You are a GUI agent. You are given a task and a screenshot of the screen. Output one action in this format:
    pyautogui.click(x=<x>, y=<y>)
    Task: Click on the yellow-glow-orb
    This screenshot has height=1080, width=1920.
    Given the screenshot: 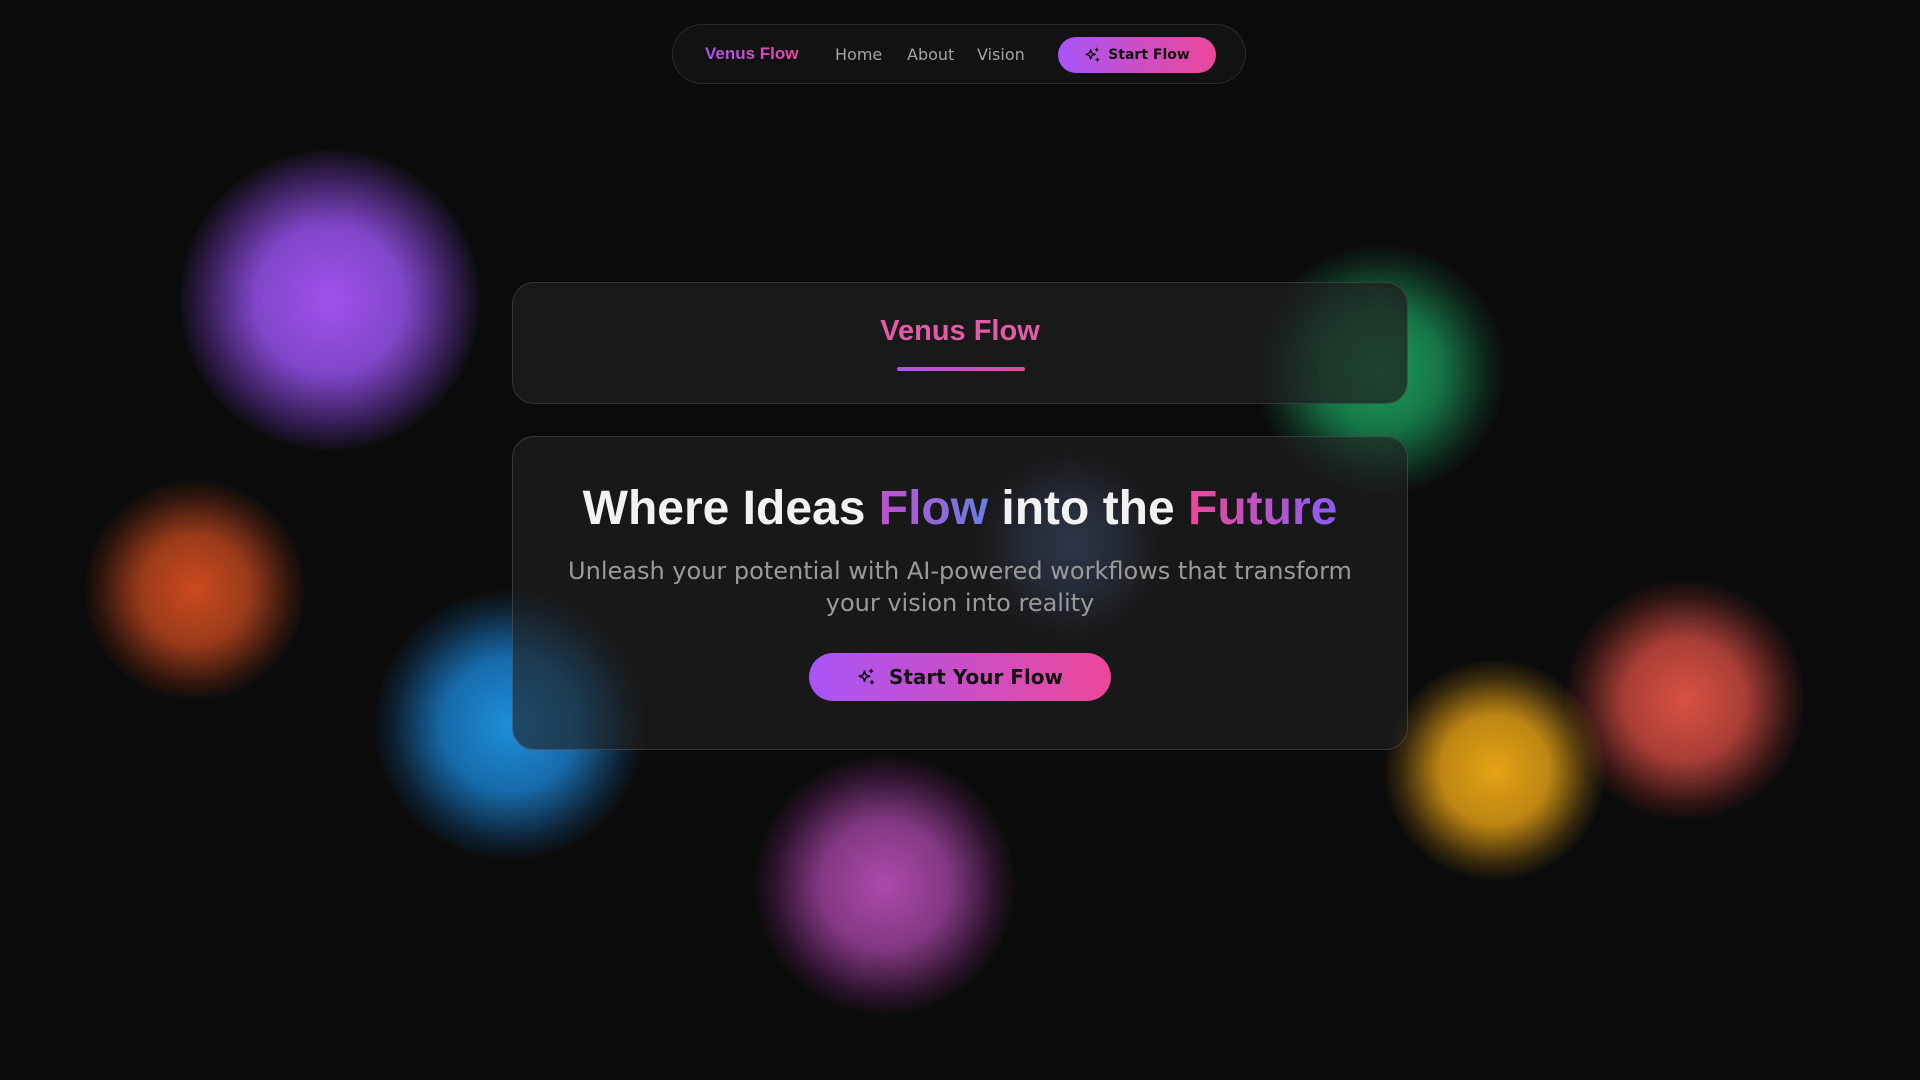 What is the action you would take?
    pyautogui.click(x=1495, y=770)
    